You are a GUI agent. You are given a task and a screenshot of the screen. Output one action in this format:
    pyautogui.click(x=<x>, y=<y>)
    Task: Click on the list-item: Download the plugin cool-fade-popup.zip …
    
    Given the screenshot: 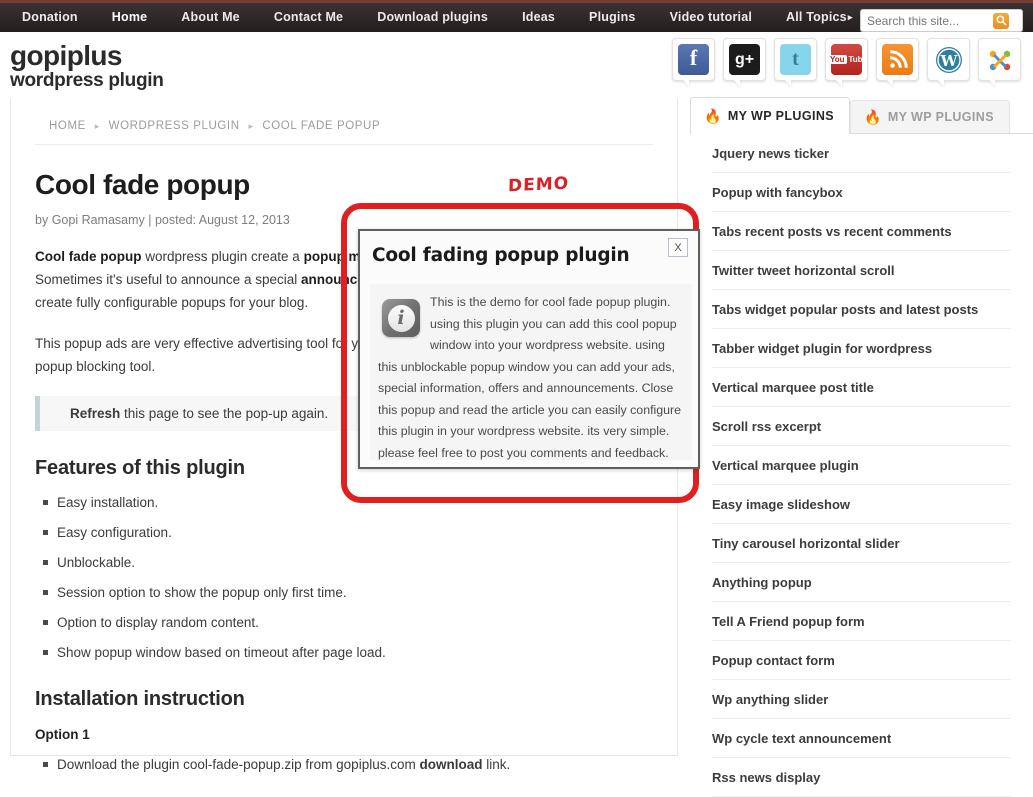 What is the action you would take?
    pyautogui.click(x=348, y=765)
    